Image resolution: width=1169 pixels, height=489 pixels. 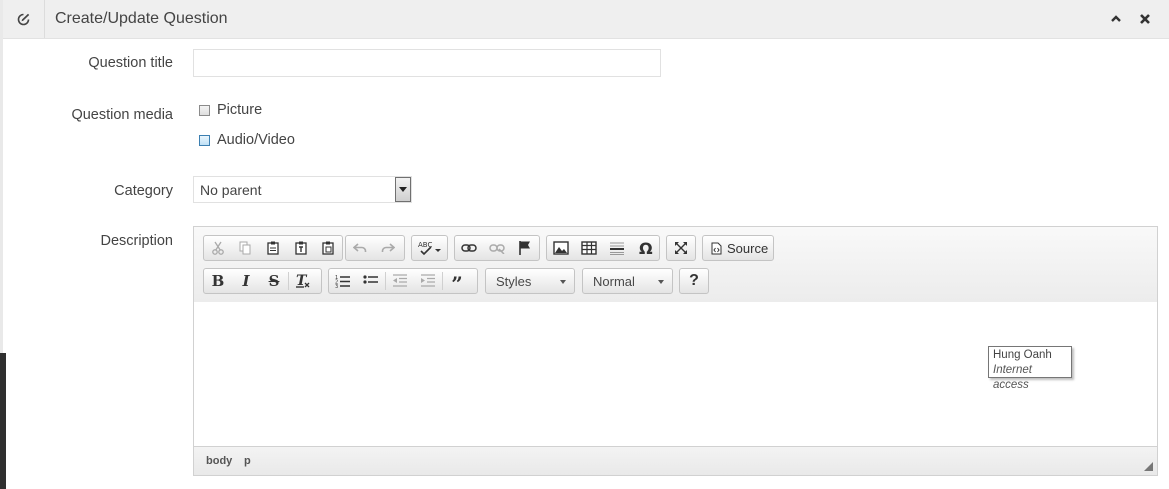 I want to click on link-icon, so click(x=469, y=248).